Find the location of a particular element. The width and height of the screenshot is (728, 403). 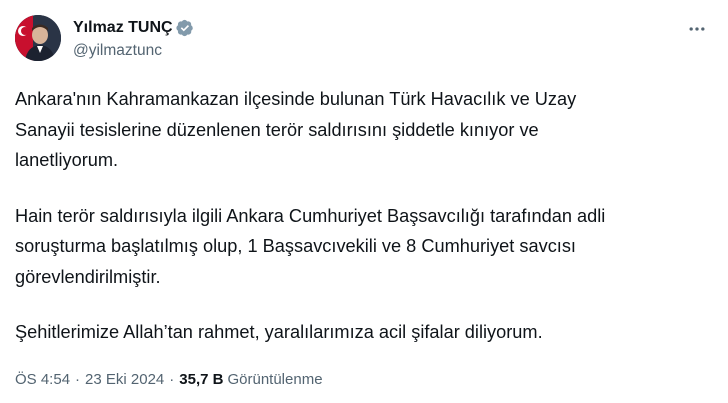

avatar-photo-icon is located at coordinates (38, 38).